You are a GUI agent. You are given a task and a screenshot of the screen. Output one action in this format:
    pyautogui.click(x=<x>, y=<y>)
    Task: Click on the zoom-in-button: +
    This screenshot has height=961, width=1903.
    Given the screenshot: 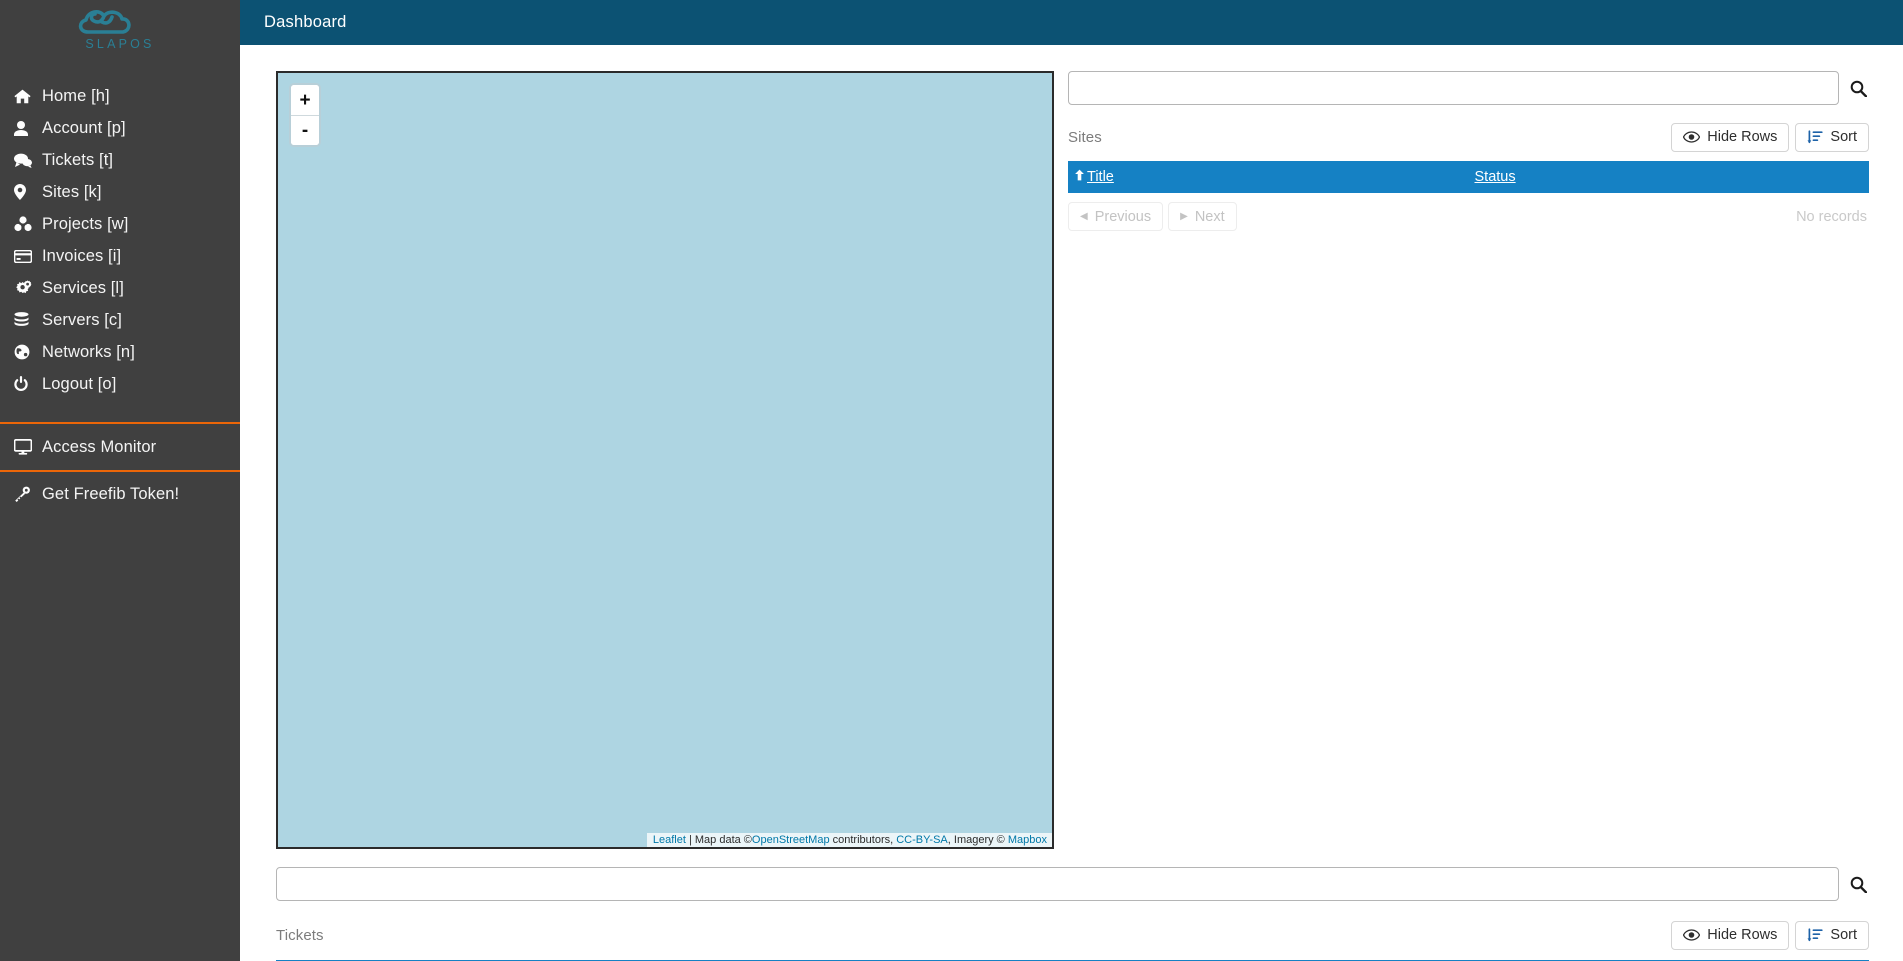 What is the action you would take?
    pyautogui.click(x=305, y=100)
    